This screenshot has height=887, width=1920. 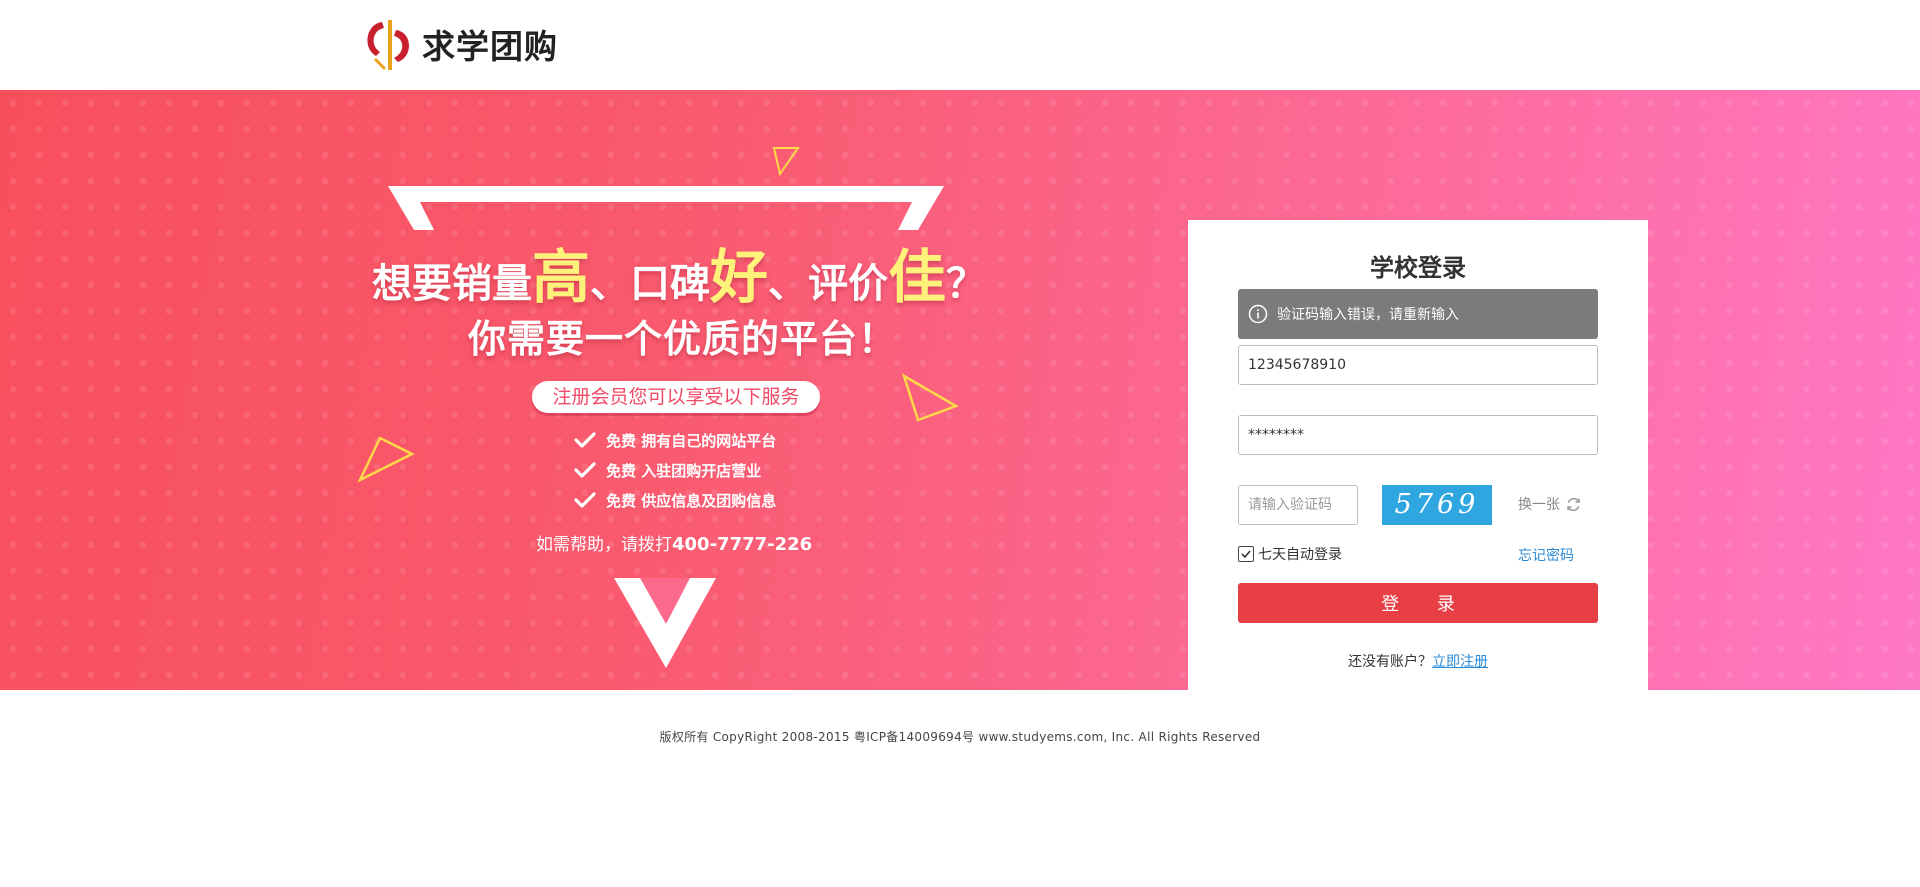 I want to click on error-alert-text: 验证码输入错误，请重新输入, so click(x=1368, y=315).